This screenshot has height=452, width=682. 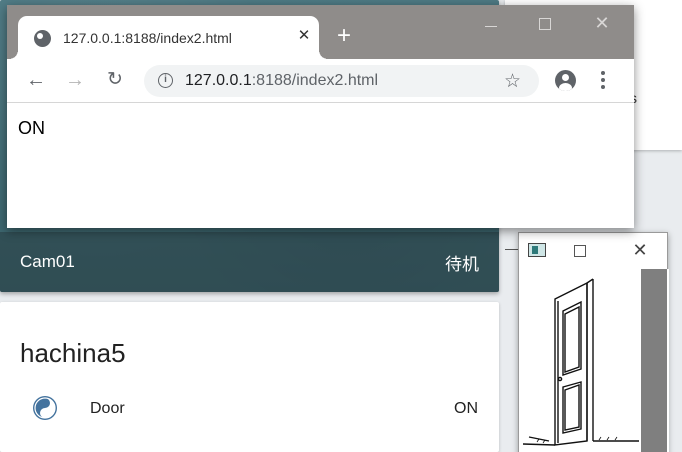 What do you see at coordinates (654, 360) in the screenshot?
I see `vertical-scrollbar` at bounding box center [654, 360].